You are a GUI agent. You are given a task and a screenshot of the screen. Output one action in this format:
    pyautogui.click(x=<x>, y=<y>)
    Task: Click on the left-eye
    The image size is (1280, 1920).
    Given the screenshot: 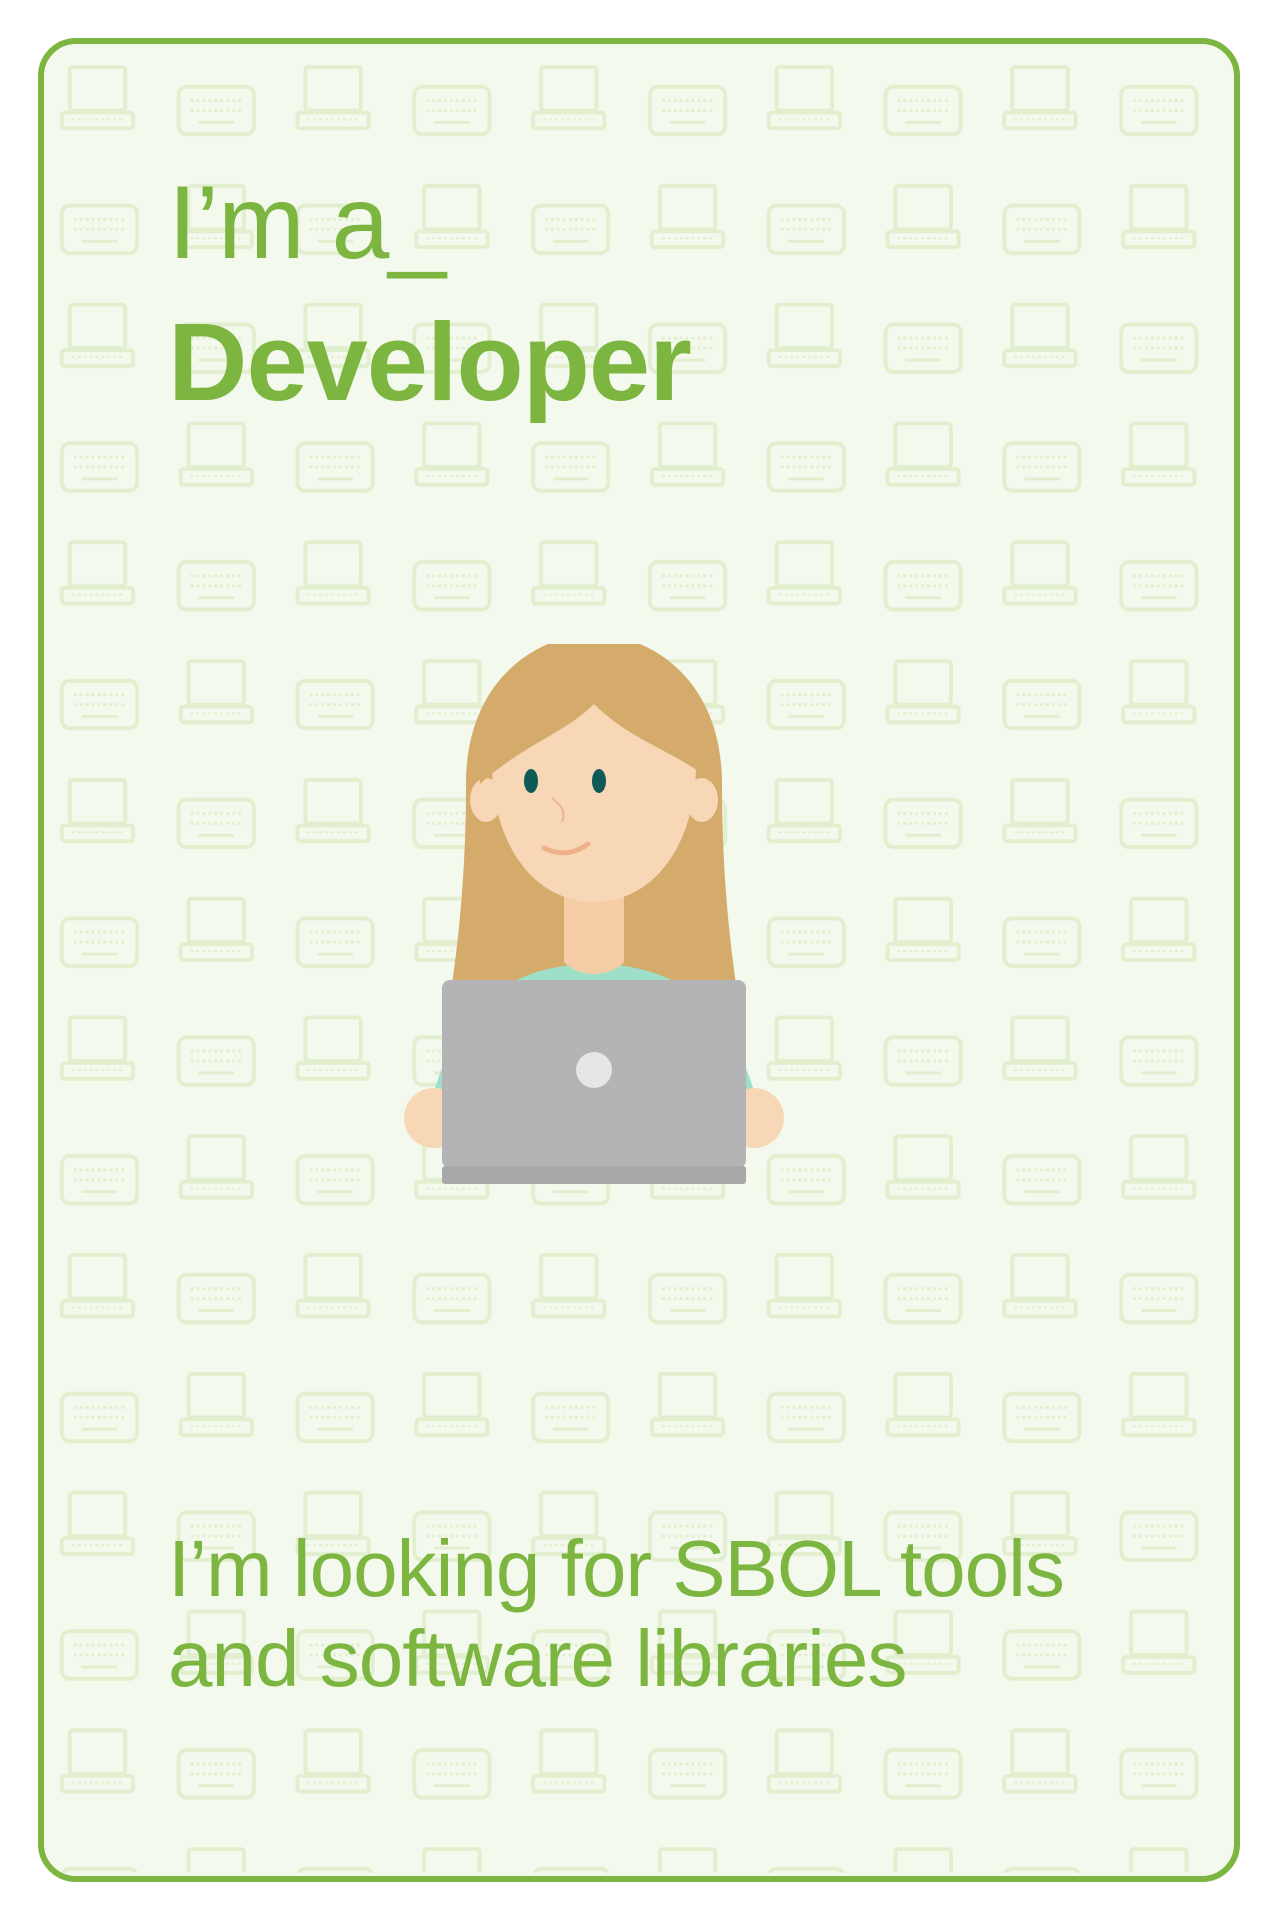 What is the action you would take?
    pyautogui.click(x=531, y=781)
    